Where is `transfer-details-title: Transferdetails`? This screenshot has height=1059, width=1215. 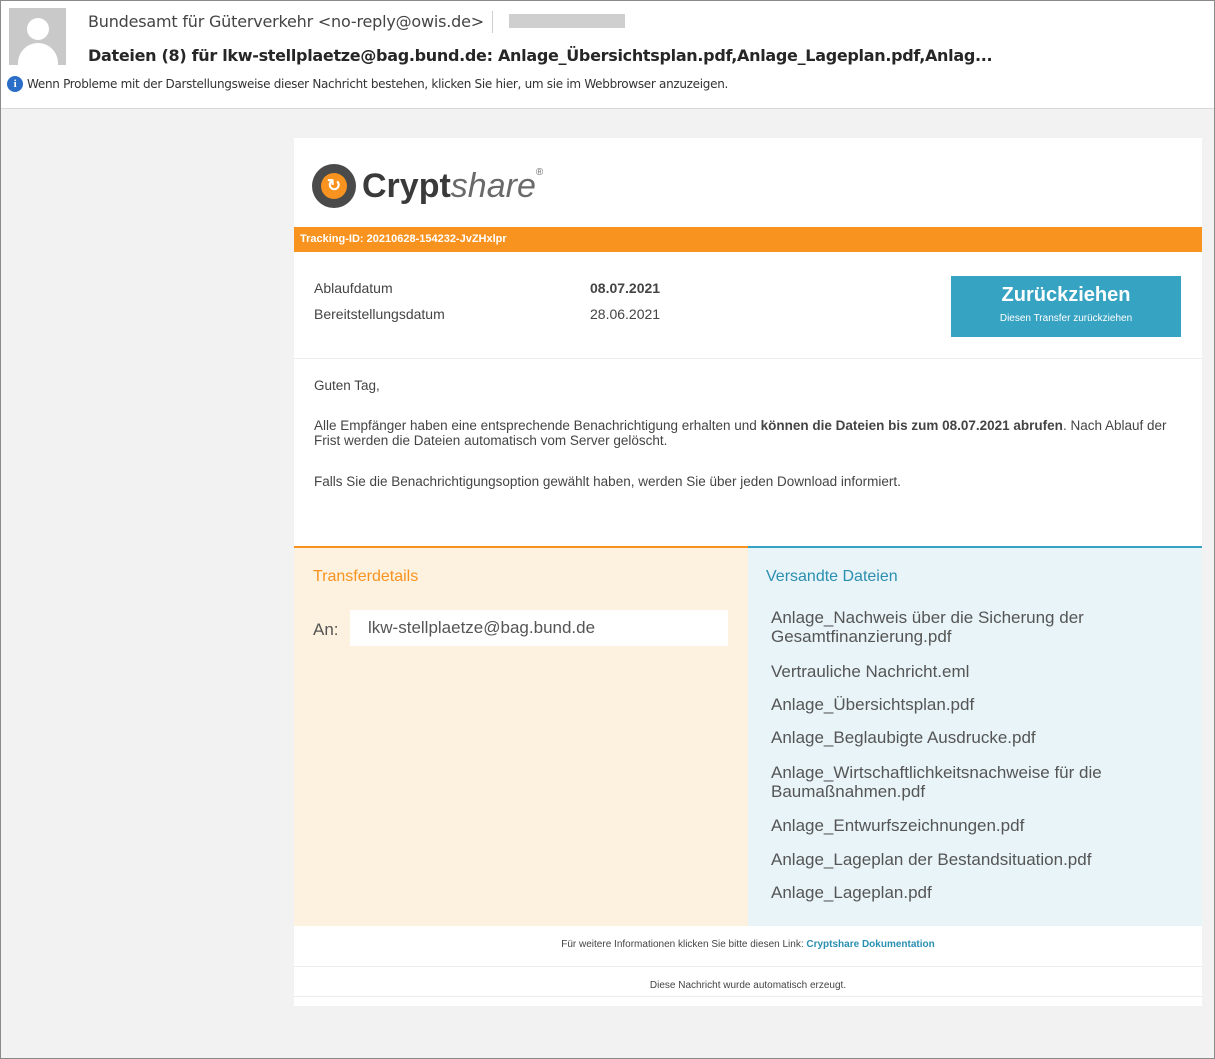
transfer-details-title: Transferdetails is located at coordinates (366, 576).